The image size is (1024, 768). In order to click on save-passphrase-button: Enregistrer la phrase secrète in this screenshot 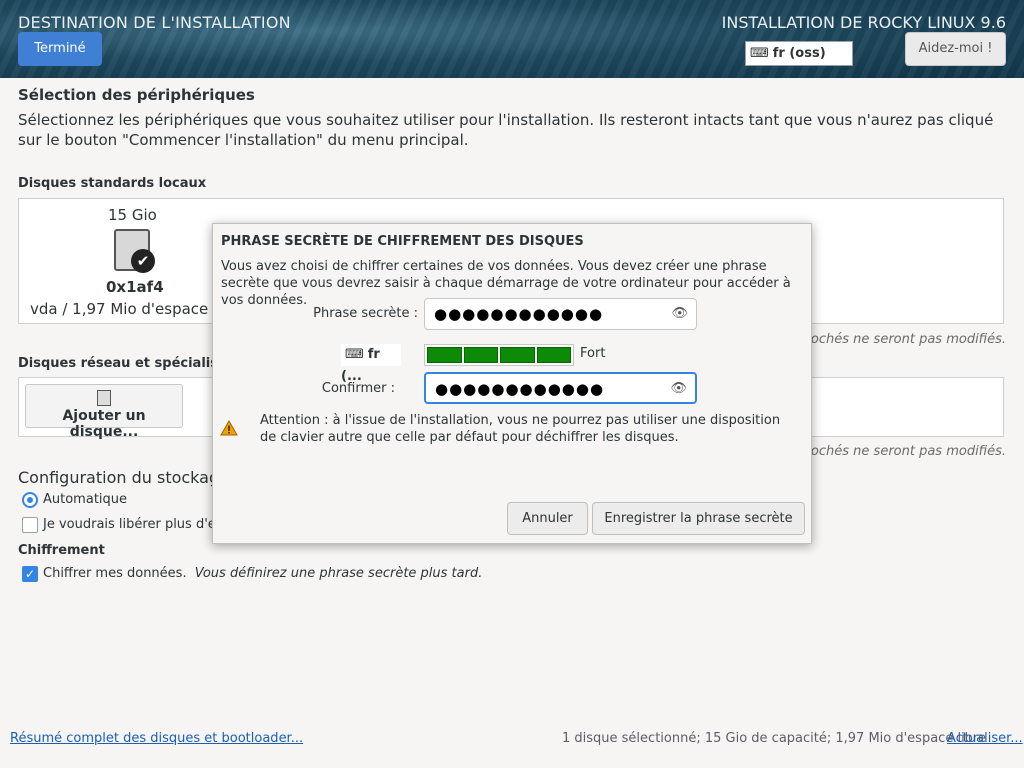, I will do `click(698, 518)`.